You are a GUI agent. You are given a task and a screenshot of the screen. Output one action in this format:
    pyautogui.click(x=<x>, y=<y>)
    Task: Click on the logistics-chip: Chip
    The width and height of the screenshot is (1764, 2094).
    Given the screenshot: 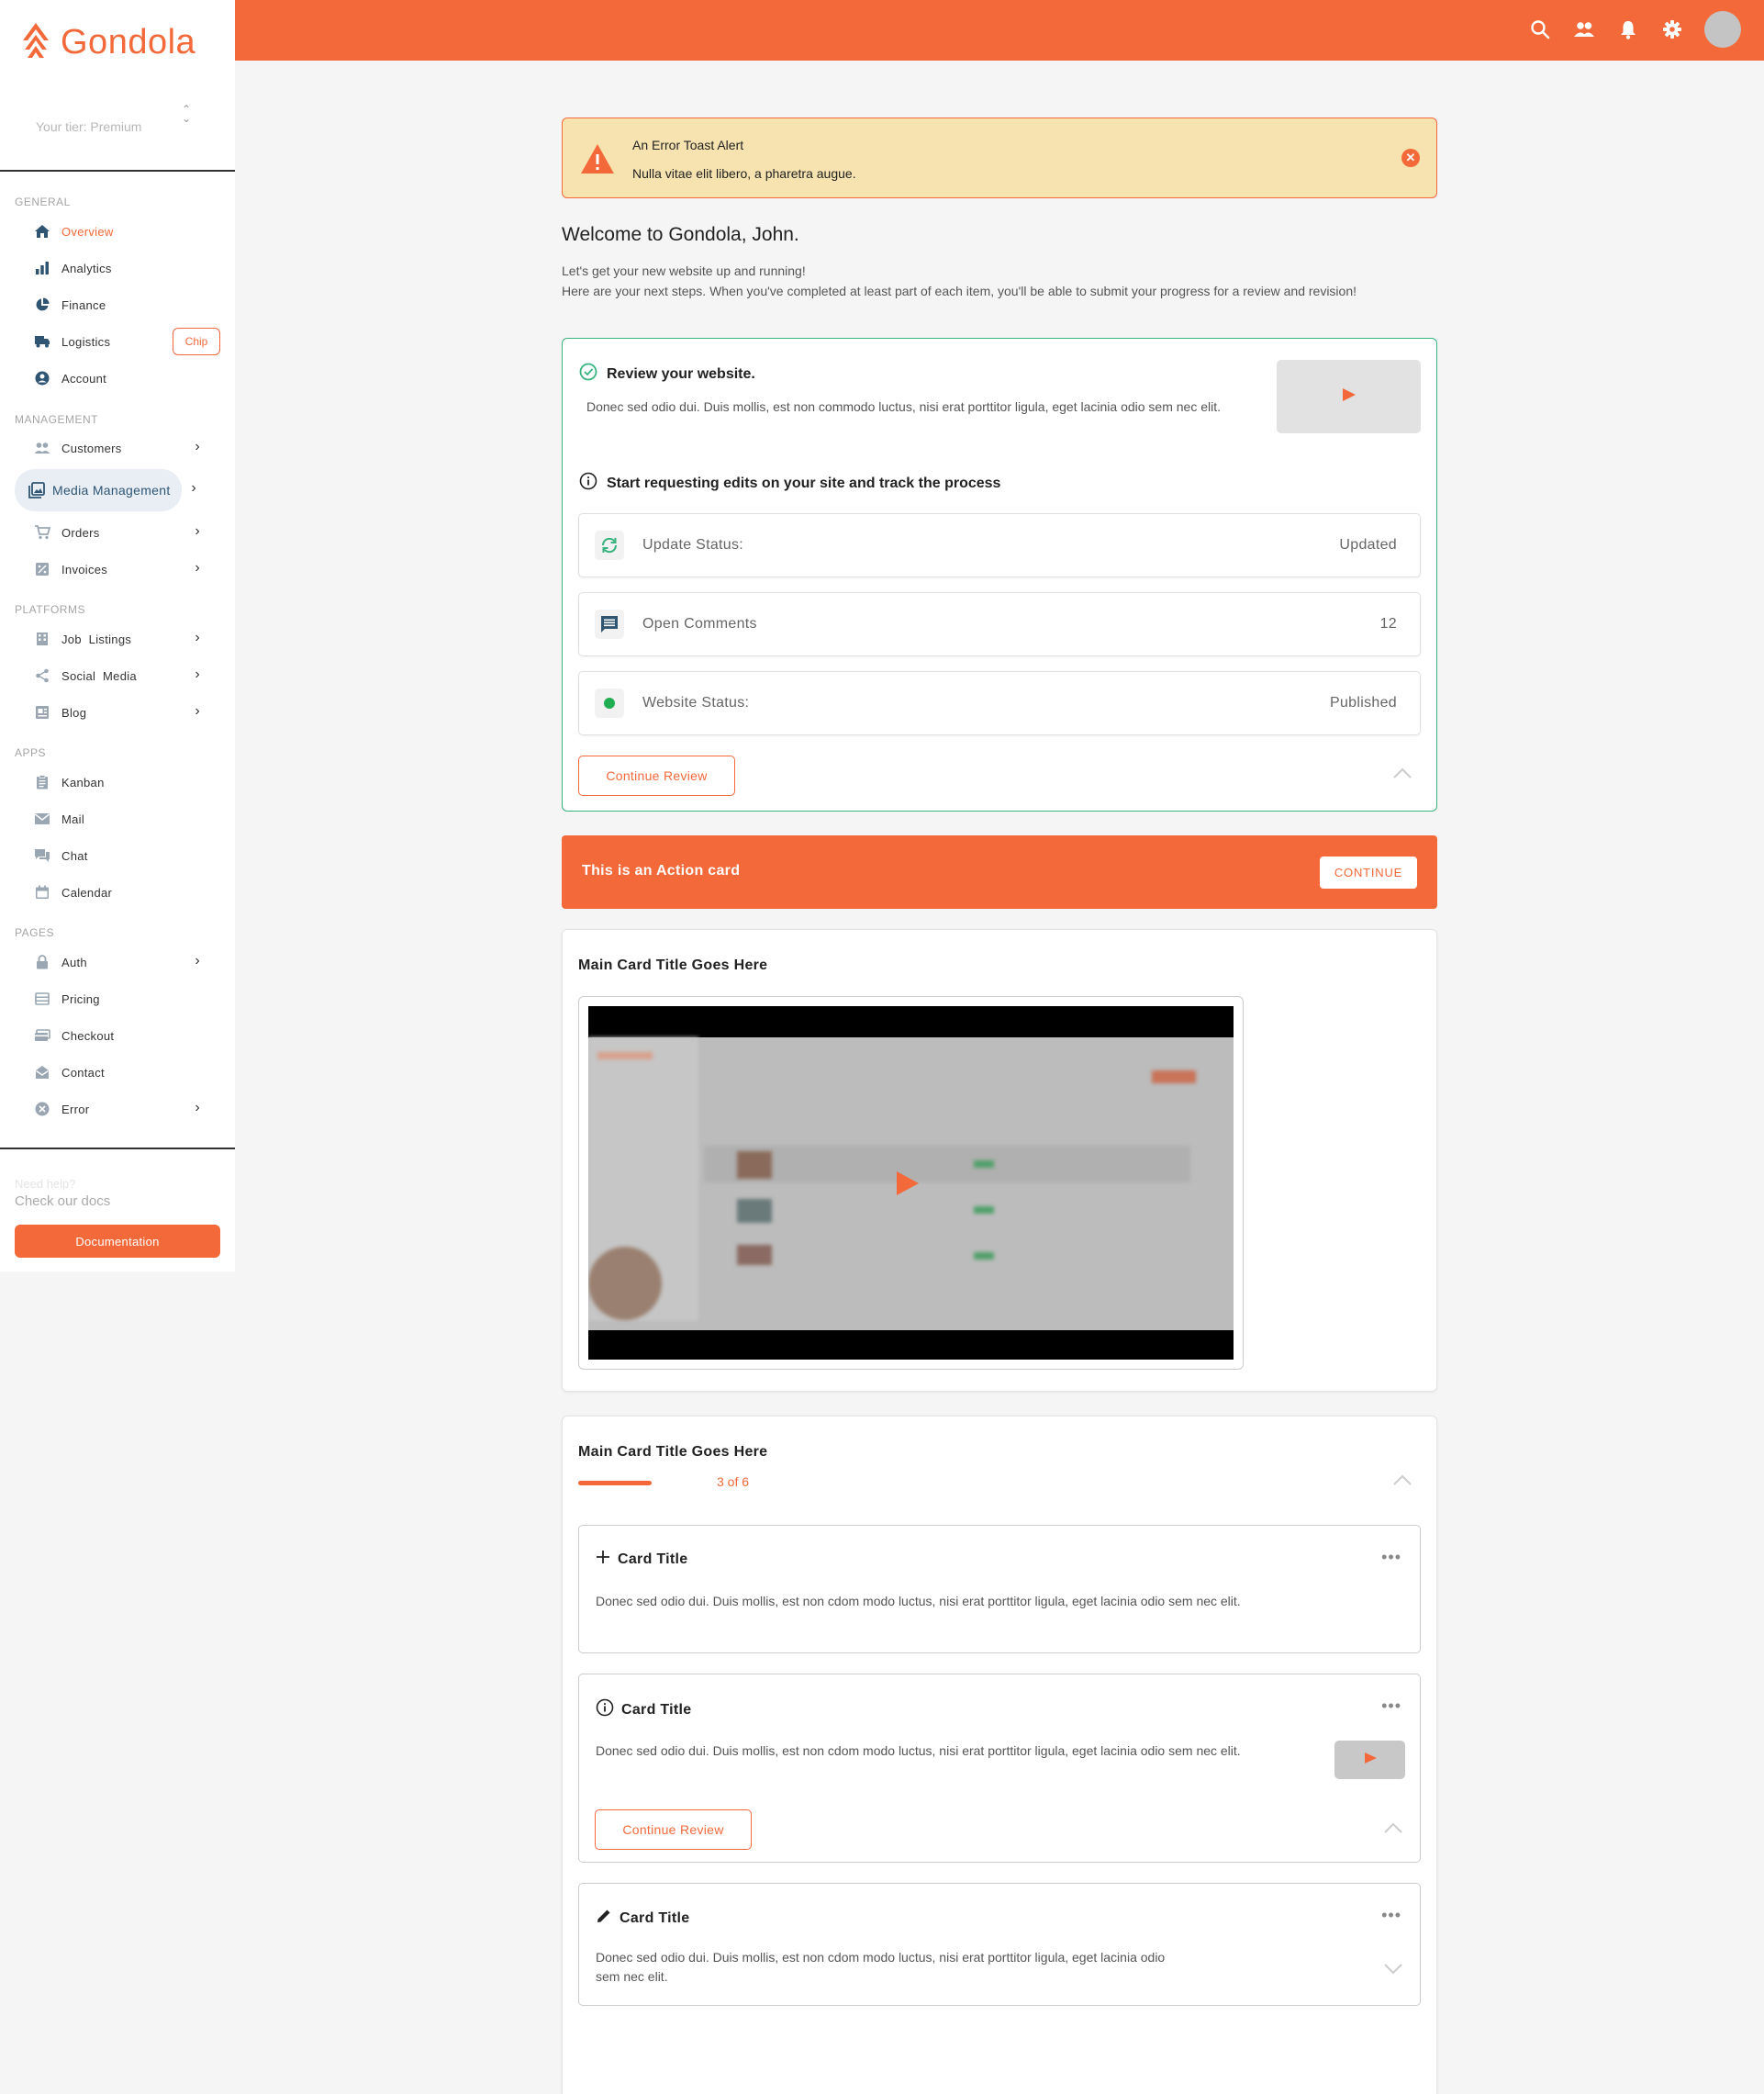 What is the action you would take?
    pyautogui.click(x=196, y=341)
    